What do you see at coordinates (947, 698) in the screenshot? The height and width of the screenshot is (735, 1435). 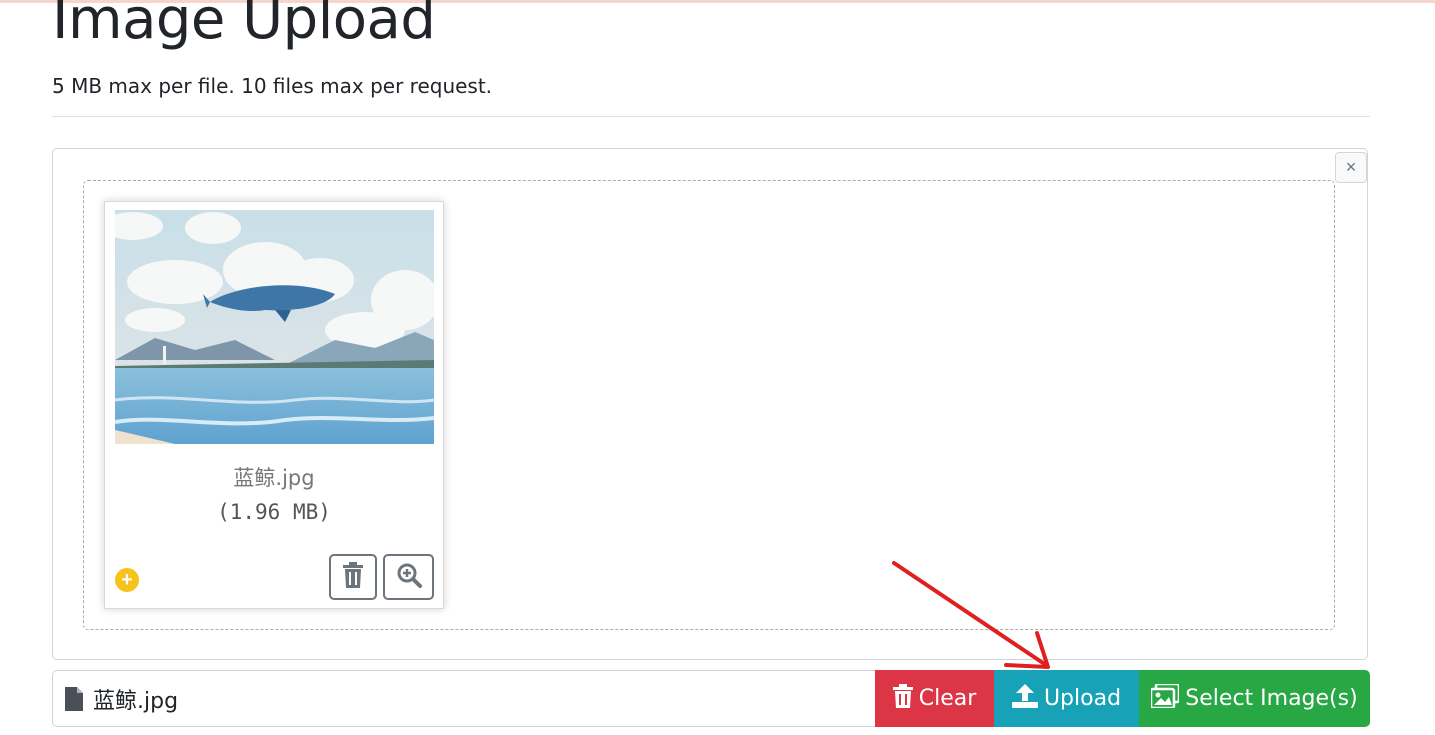 I see `clear-label: Clear` at bounding box center [947, 698].